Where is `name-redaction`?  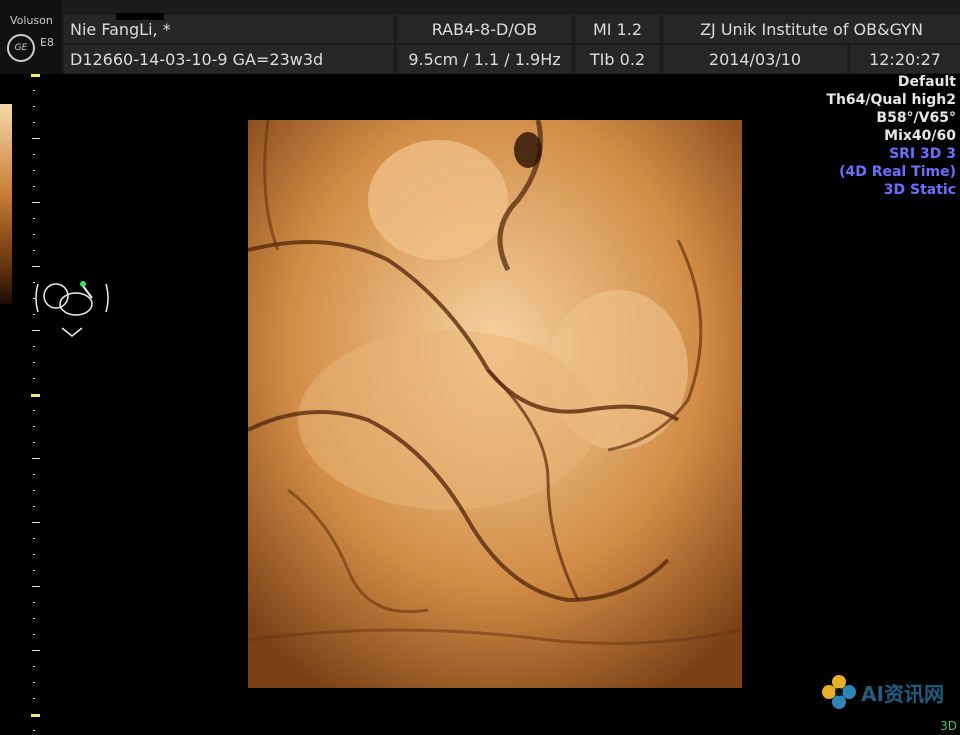 name-redaction is located at coordinates (140, 16).